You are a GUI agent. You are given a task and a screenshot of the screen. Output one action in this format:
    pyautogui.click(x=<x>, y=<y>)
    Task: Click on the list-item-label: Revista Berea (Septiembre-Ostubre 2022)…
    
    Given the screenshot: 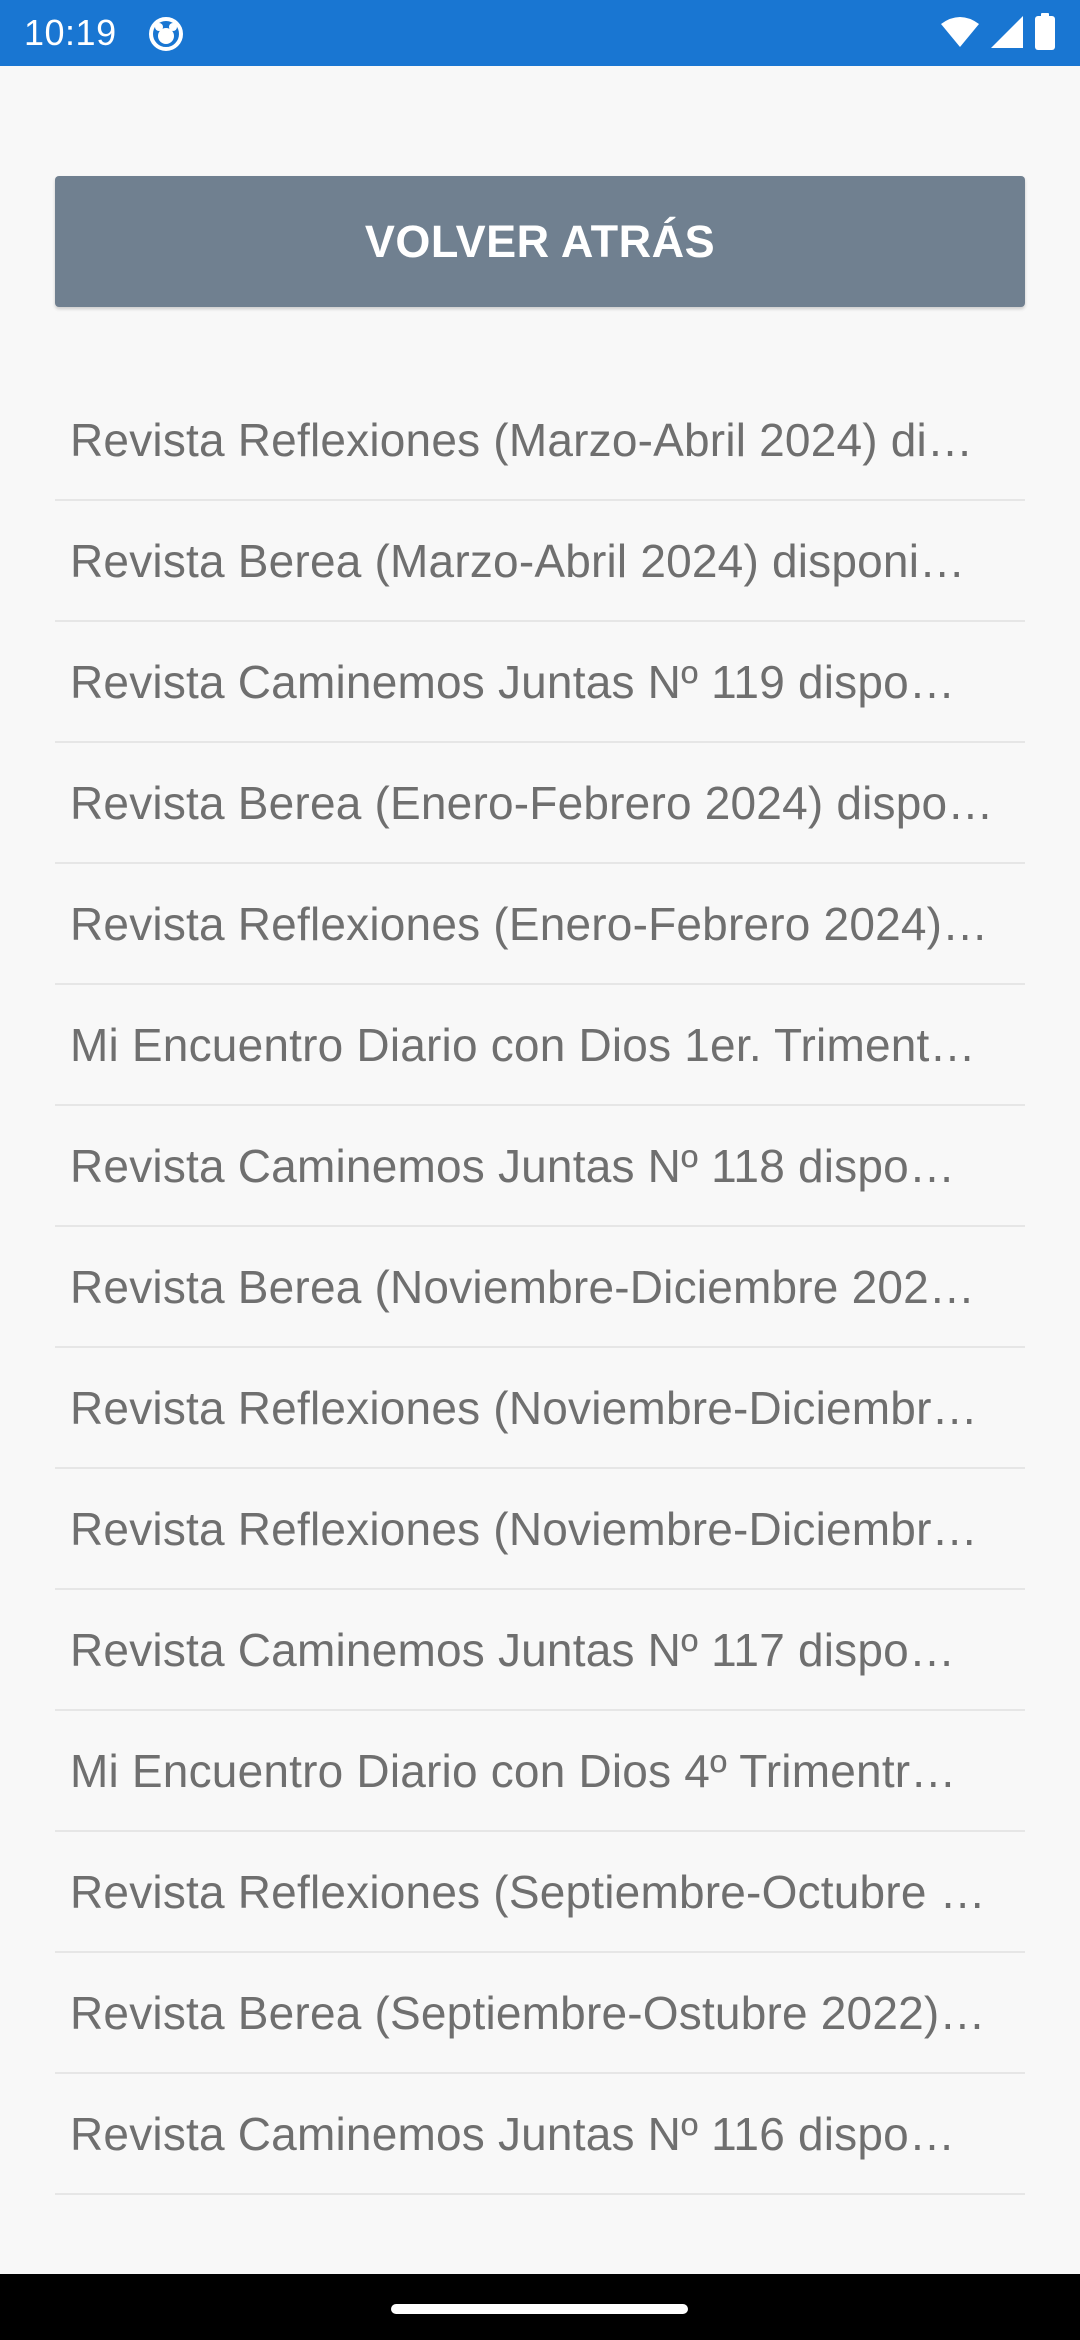 What is the action you would take?
    pyautogui.click(x=528, y=2012)
    